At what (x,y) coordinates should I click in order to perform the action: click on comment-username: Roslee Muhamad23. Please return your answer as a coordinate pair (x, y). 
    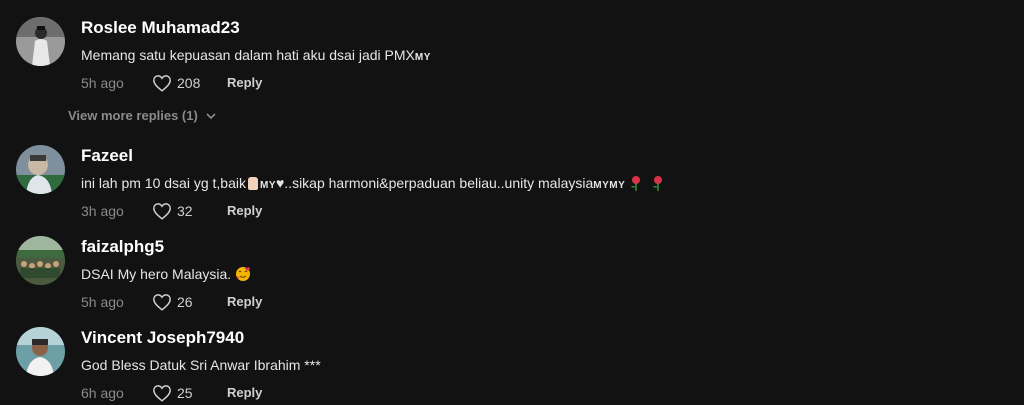
    Looking at the image, I should click on (160, 28).